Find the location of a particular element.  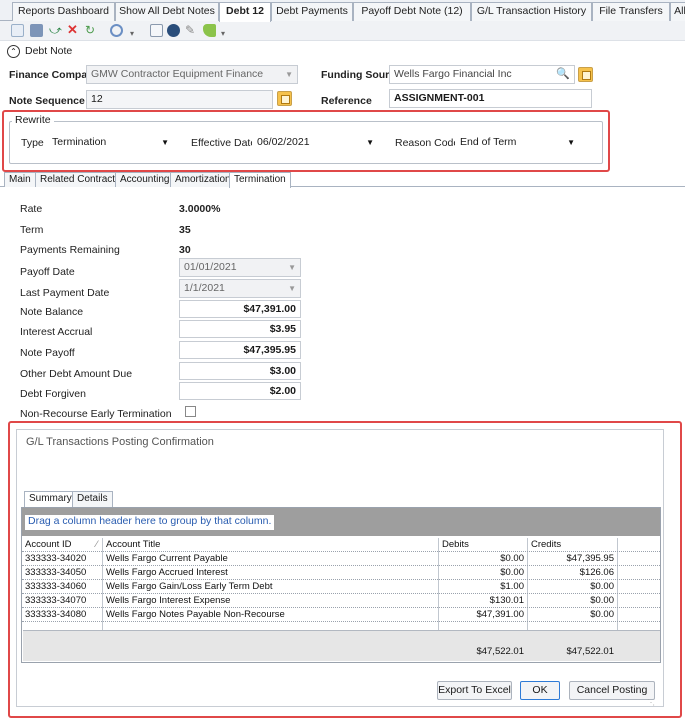

column-header-debits: Debits is located at coordinates (455, 544).